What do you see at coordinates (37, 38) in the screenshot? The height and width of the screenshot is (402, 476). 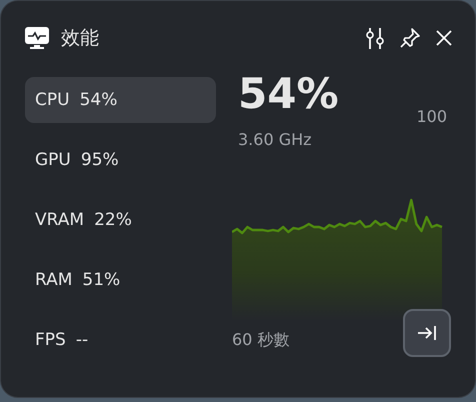 I see `monitor-icon` at bounding box center [37, 38].